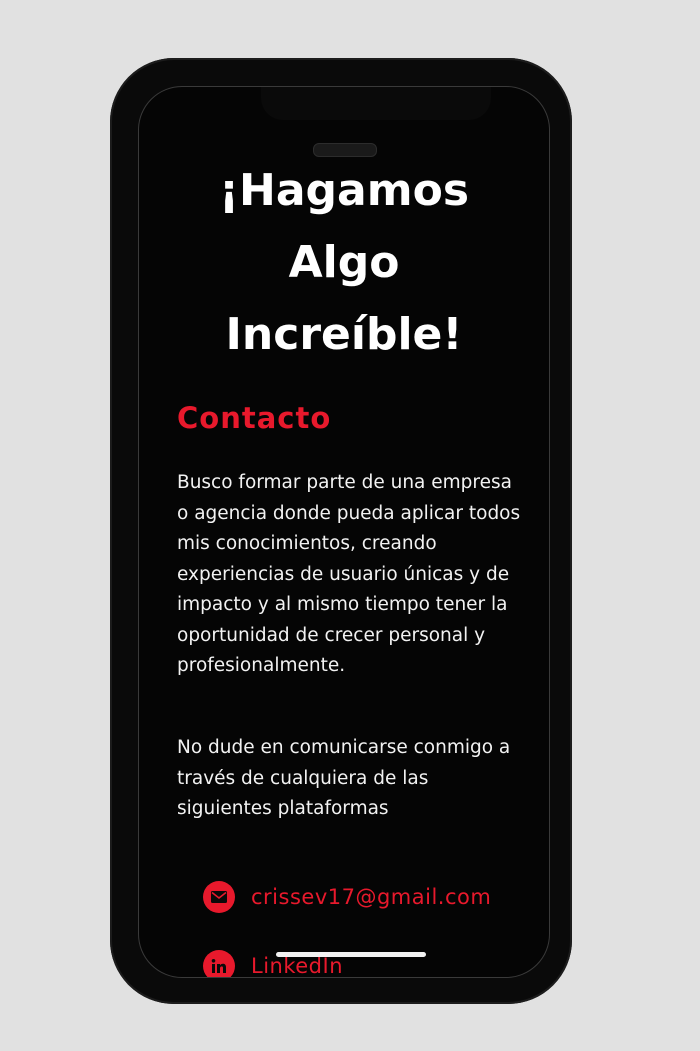  I want to click on phone-speaker, so click(345, 150).